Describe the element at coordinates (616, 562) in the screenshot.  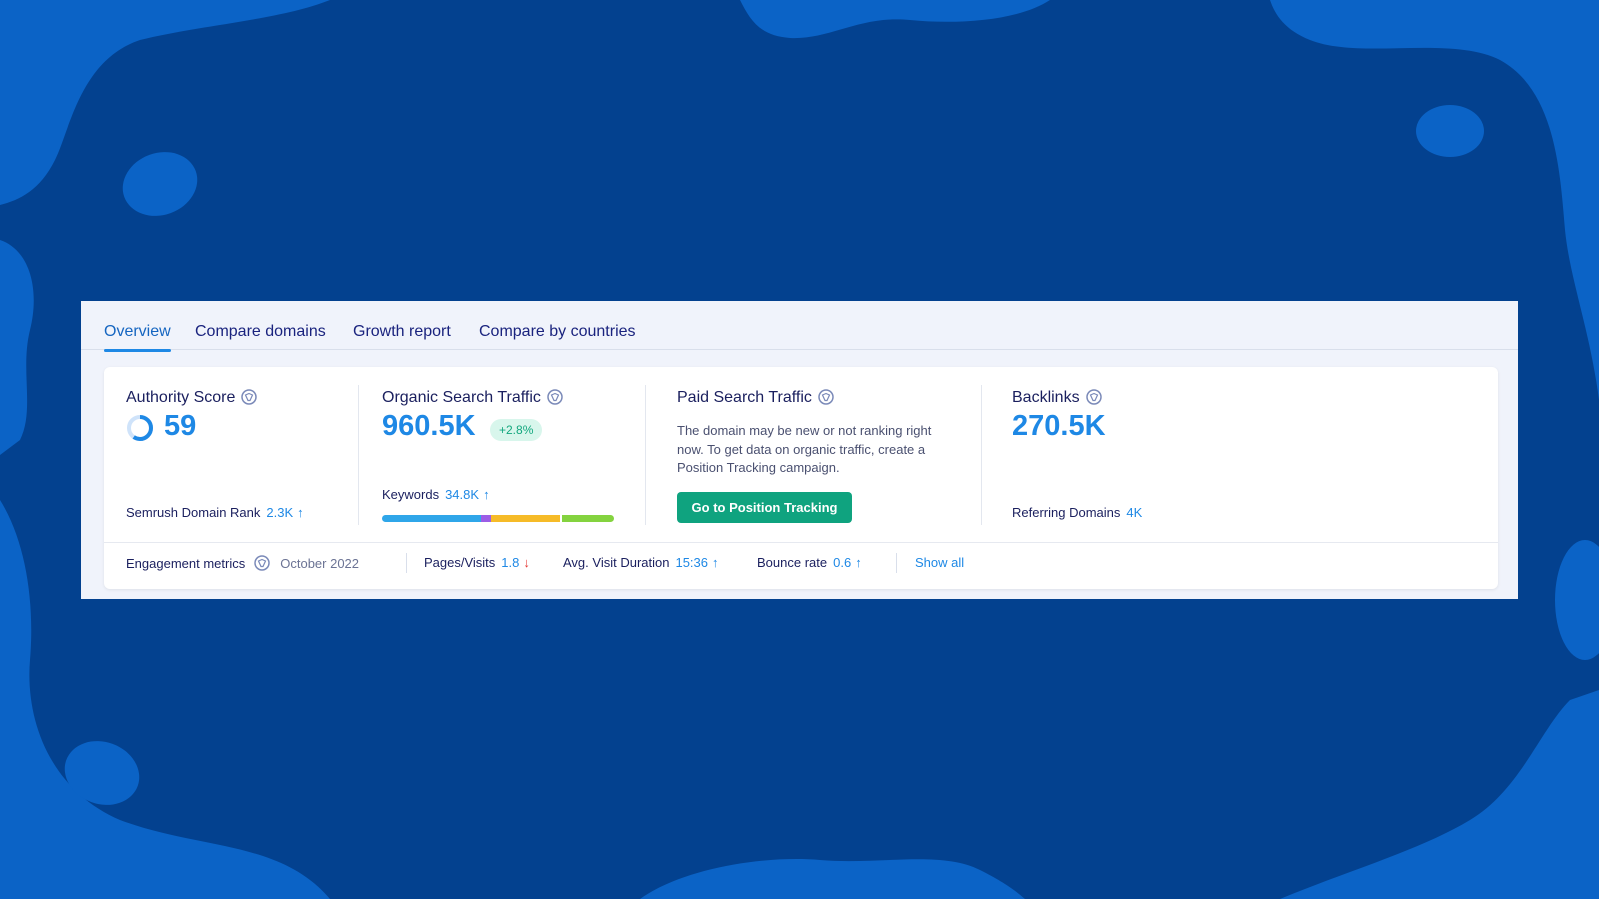
I see `duration-label: Avg. Visit Duration` at that location.